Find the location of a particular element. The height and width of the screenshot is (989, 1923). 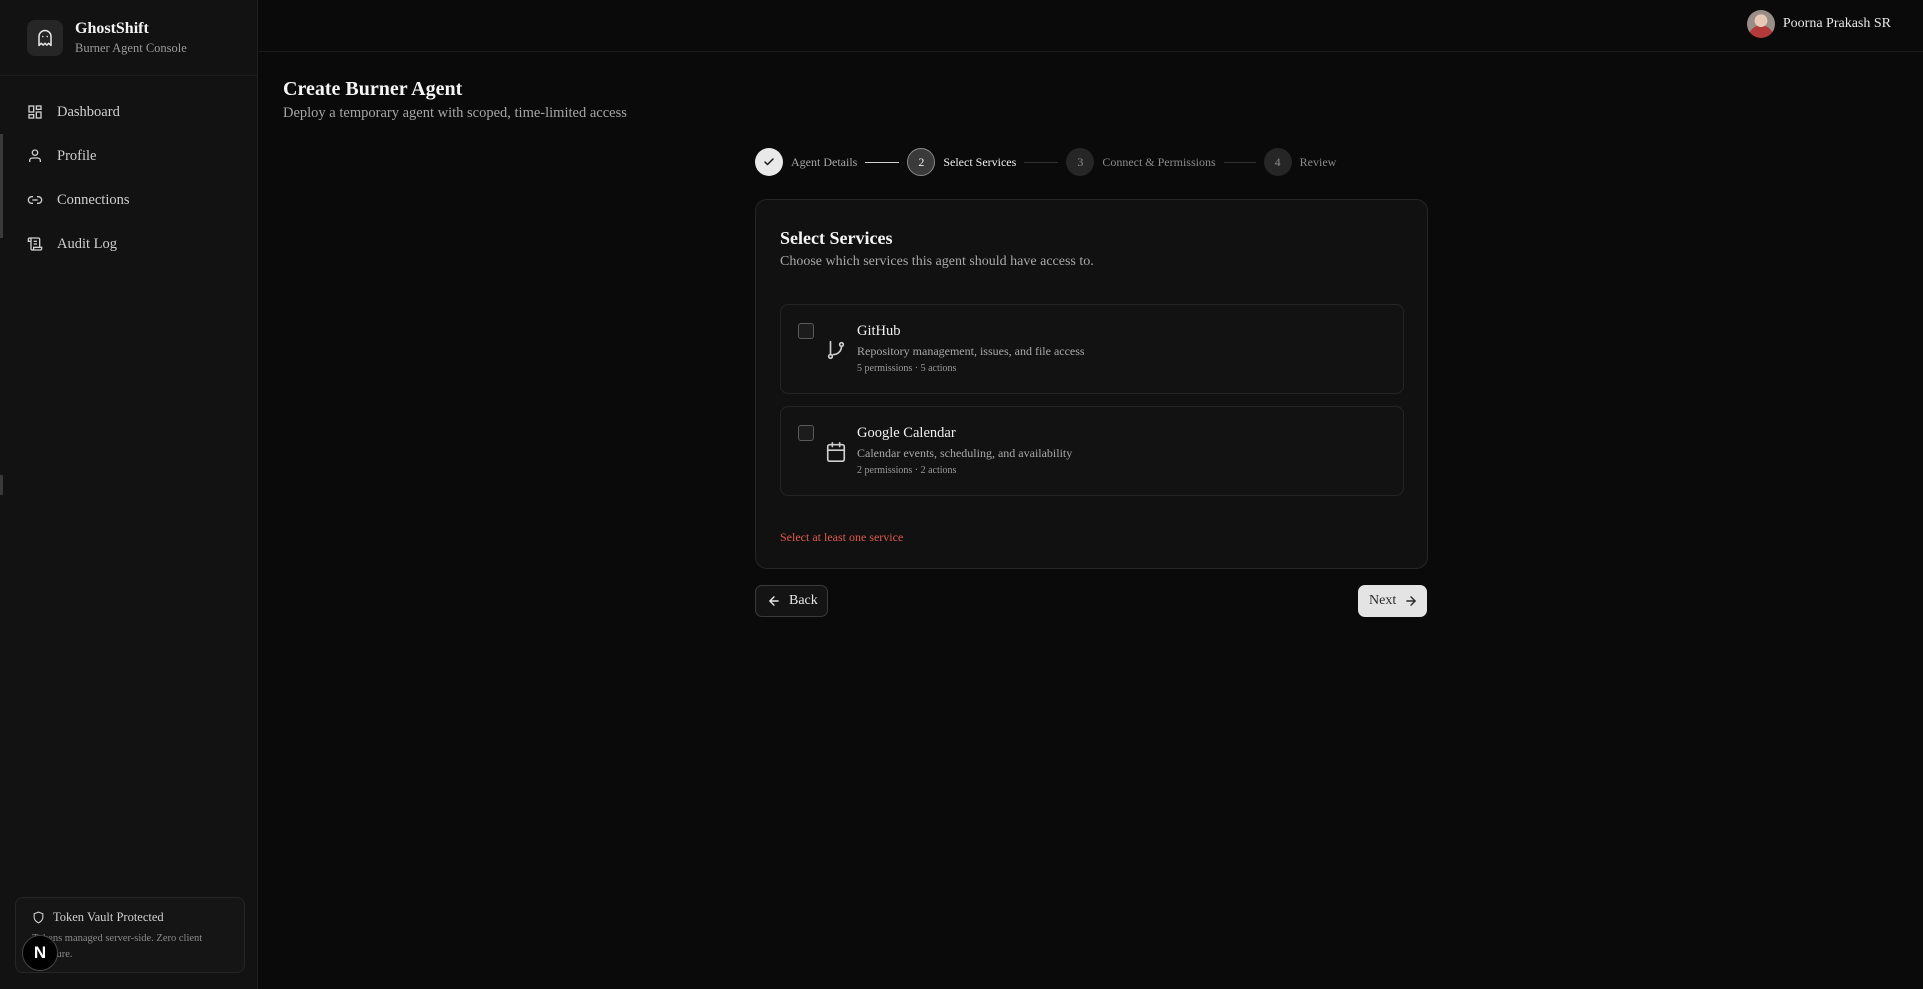

service-name: Google Calendar is located at coordinates (906, 433).